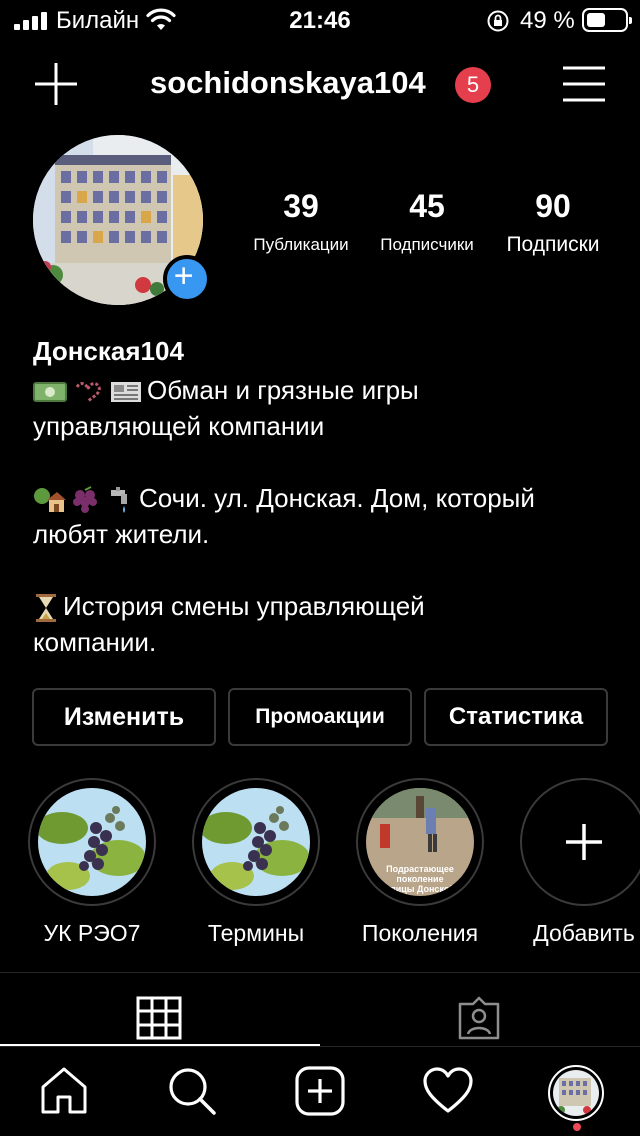 This screenshot has height=1136, width=640. I want to click on highlight-item: Термины, so click(256, 862).